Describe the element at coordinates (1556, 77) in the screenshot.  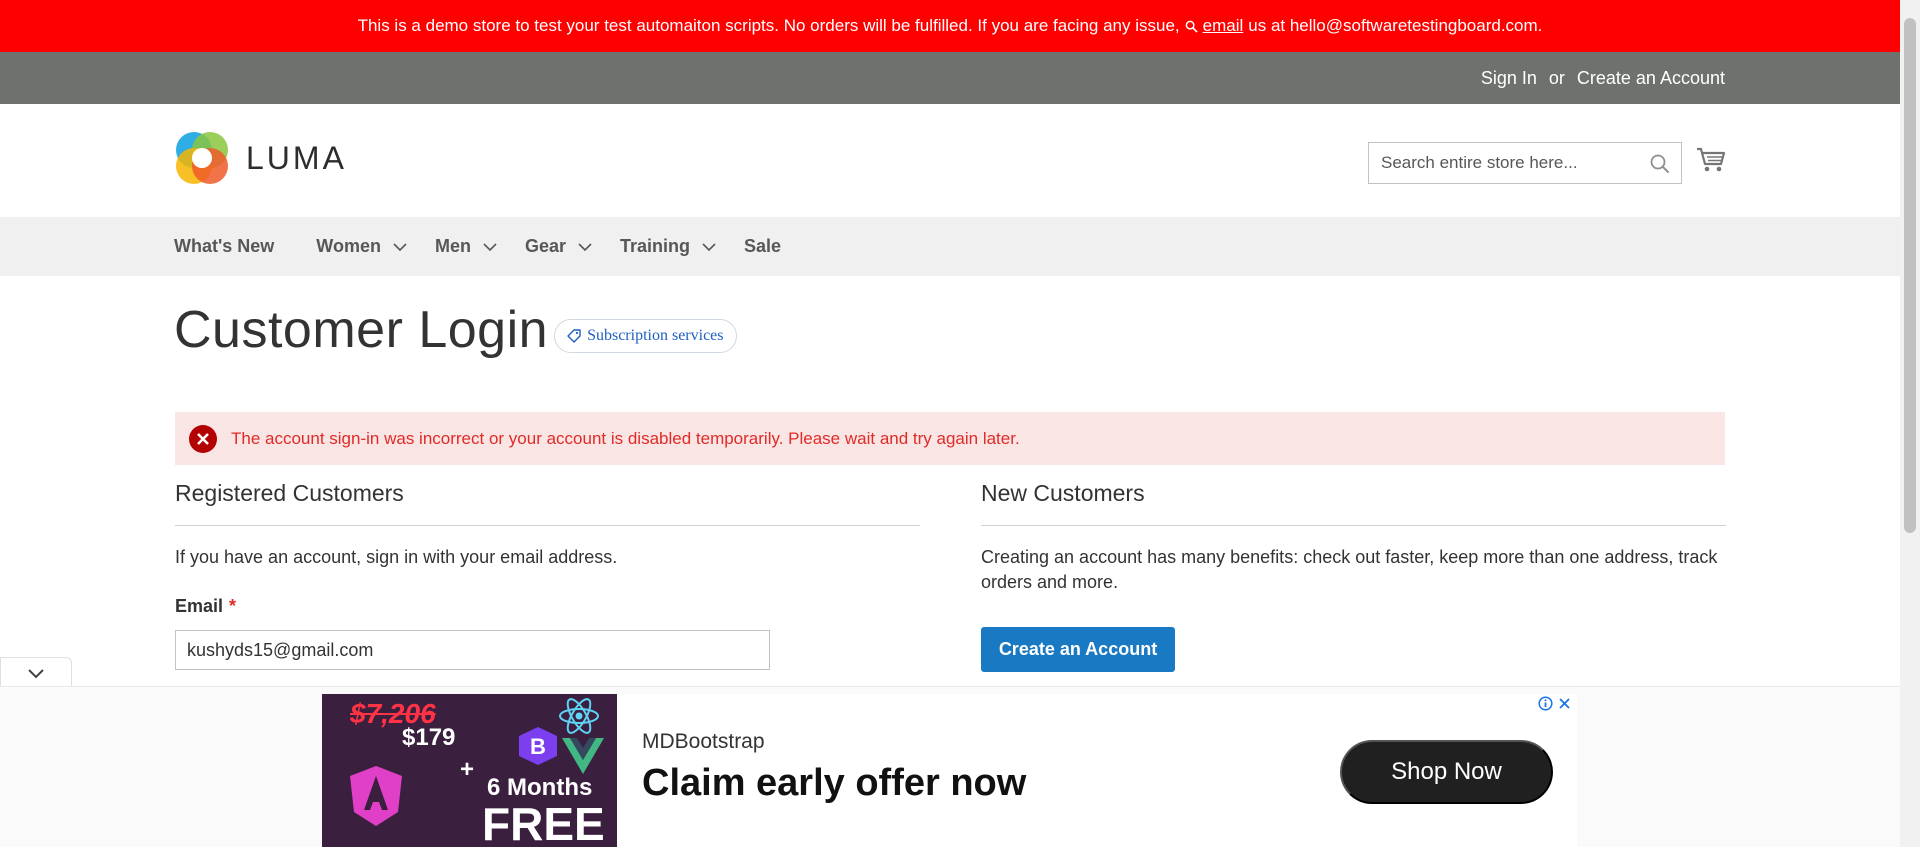
I see `or-separator: or` at that location.